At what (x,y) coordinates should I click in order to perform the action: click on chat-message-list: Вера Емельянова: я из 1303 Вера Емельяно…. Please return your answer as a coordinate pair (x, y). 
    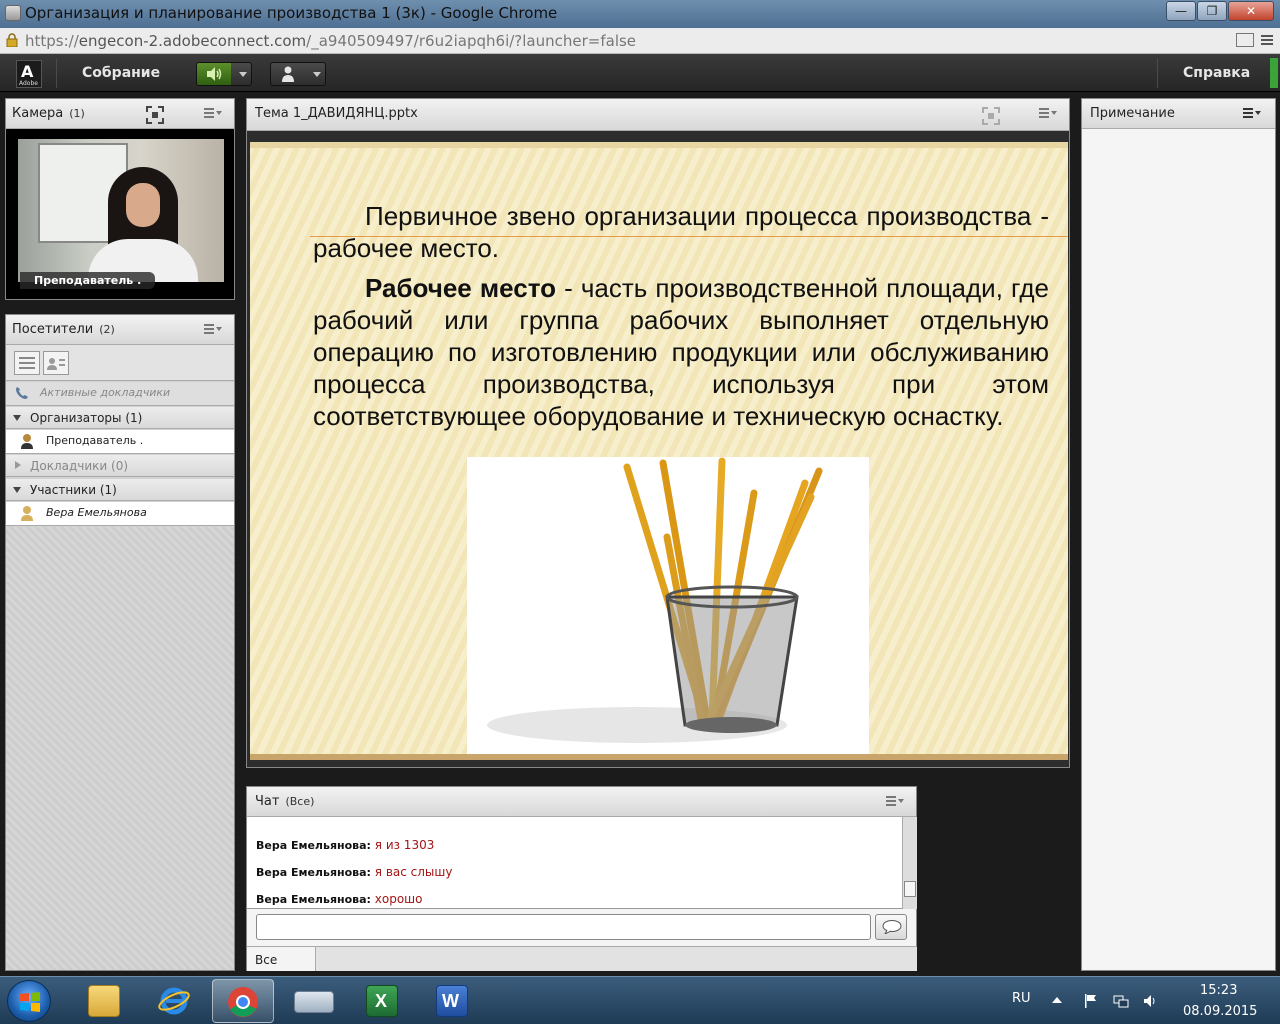
    Looking at the image, I should click on (574, 863).